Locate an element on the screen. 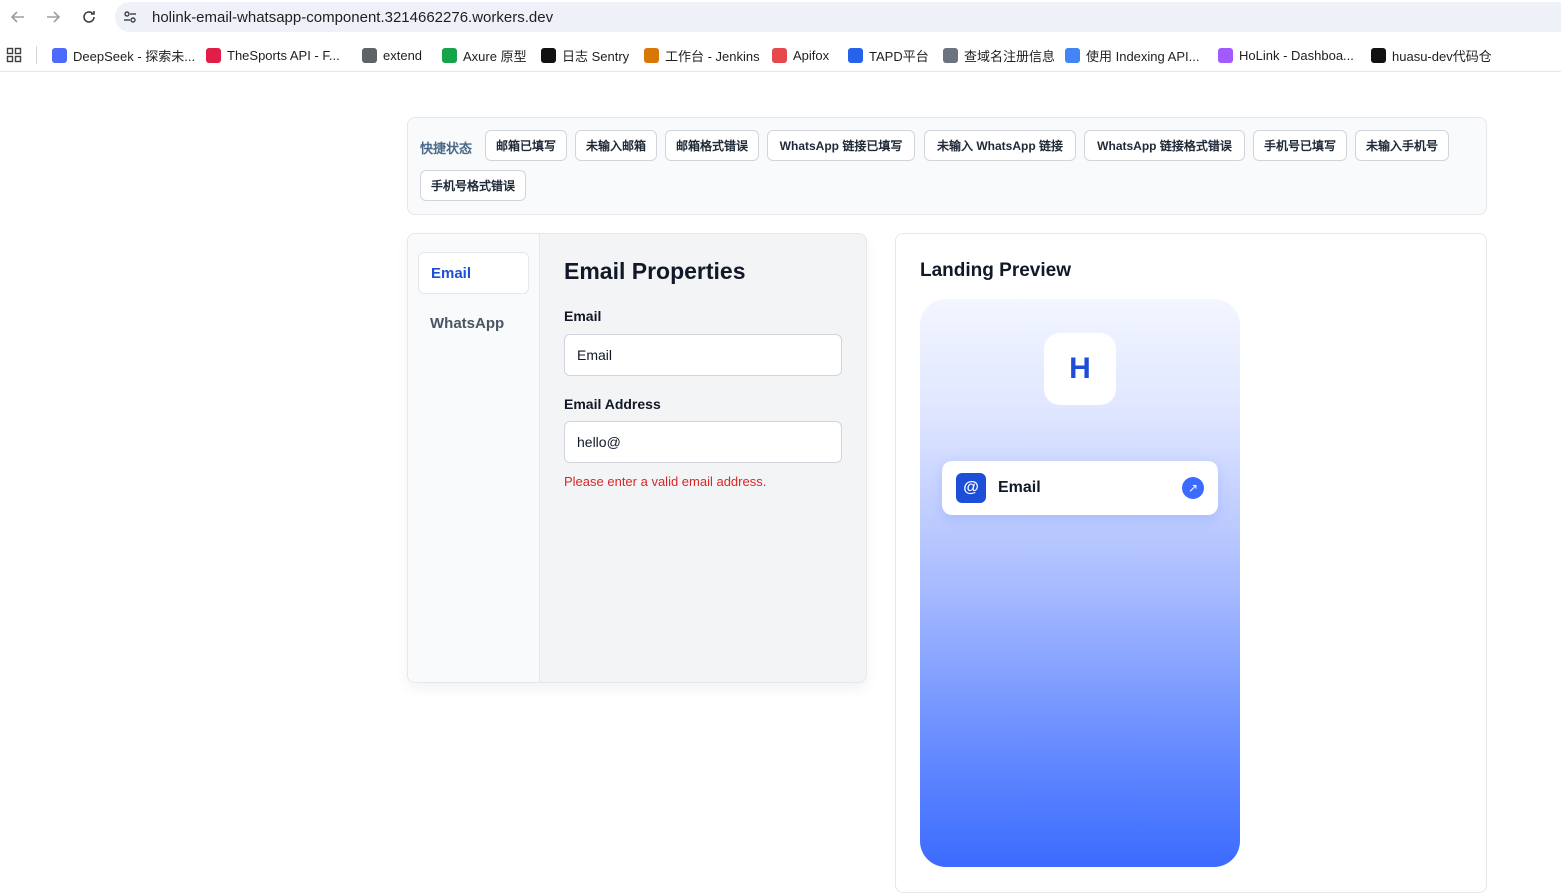 Image resolution: width=1561 pixels, height=893 pixels. back-icon is located at coordinates (18, 17).